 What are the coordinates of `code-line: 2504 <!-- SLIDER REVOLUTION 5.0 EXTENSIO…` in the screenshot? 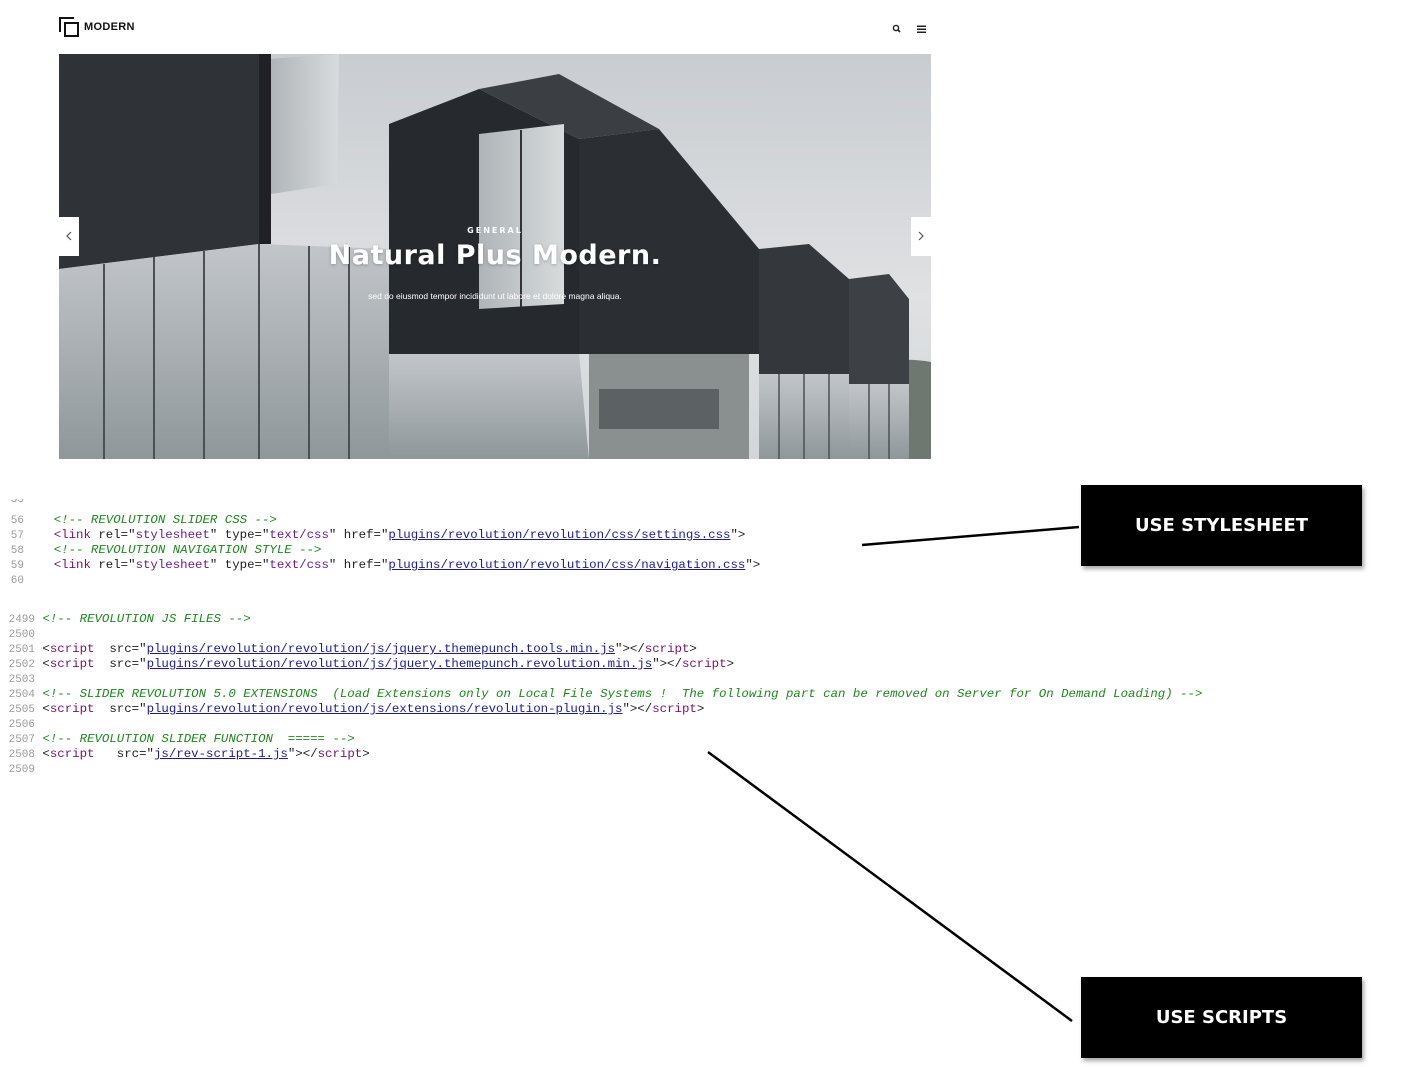 It's located at (601, 694).